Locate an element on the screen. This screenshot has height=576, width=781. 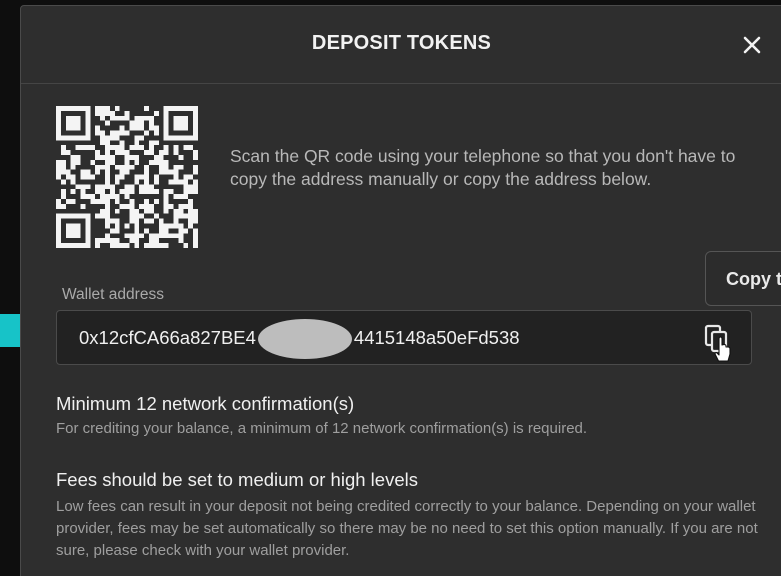
copy-address-button is located at coordinates (719, 343).